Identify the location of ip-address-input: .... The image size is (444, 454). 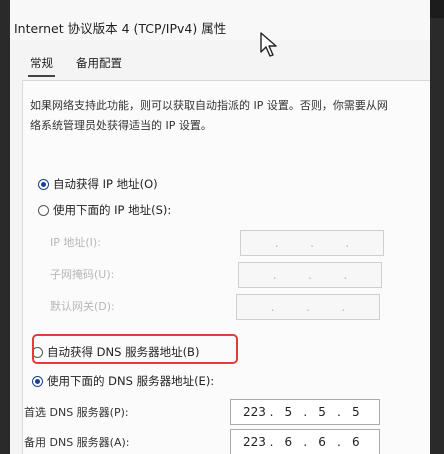
(312, 243).